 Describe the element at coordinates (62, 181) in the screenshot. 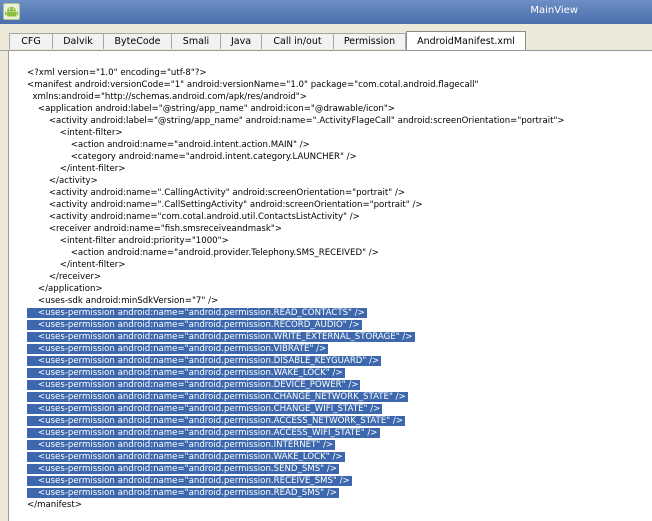

I see `code-line-text: </activity>` at that location.